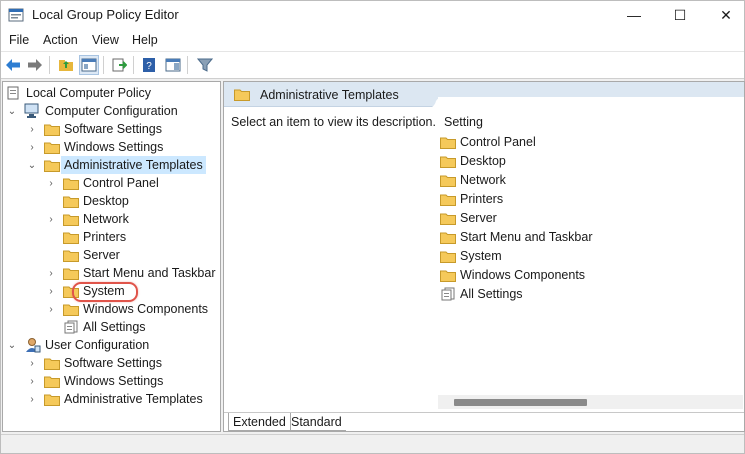  What do you see at coordinates (372, 443) in the screenshot?
I see `status-bar` at bounding box center [372, 443].